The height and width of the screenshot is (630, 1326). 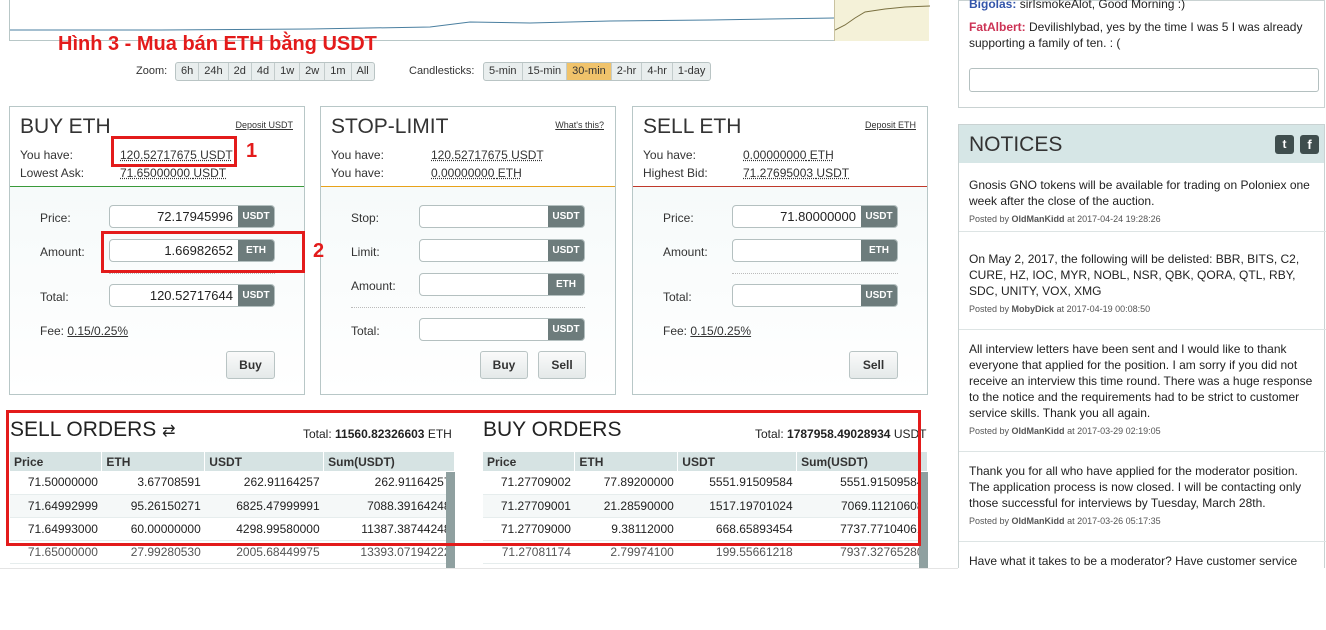 What do you see at coordinates (503, 71) in the screenshot?
I see `candle-5-min: 5-min` at bounding box center [503, 71].